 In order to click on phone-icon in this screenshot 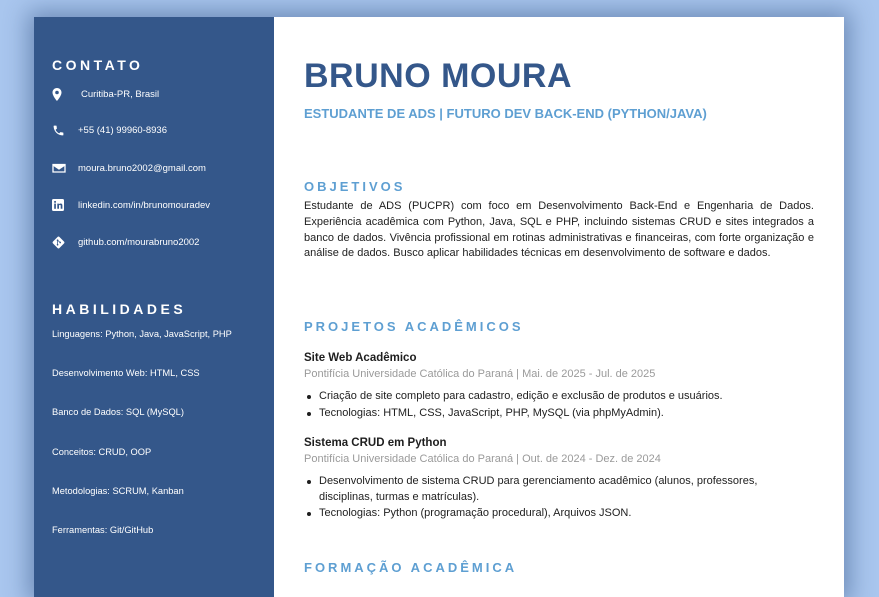, I will do `click(60, 130)`.